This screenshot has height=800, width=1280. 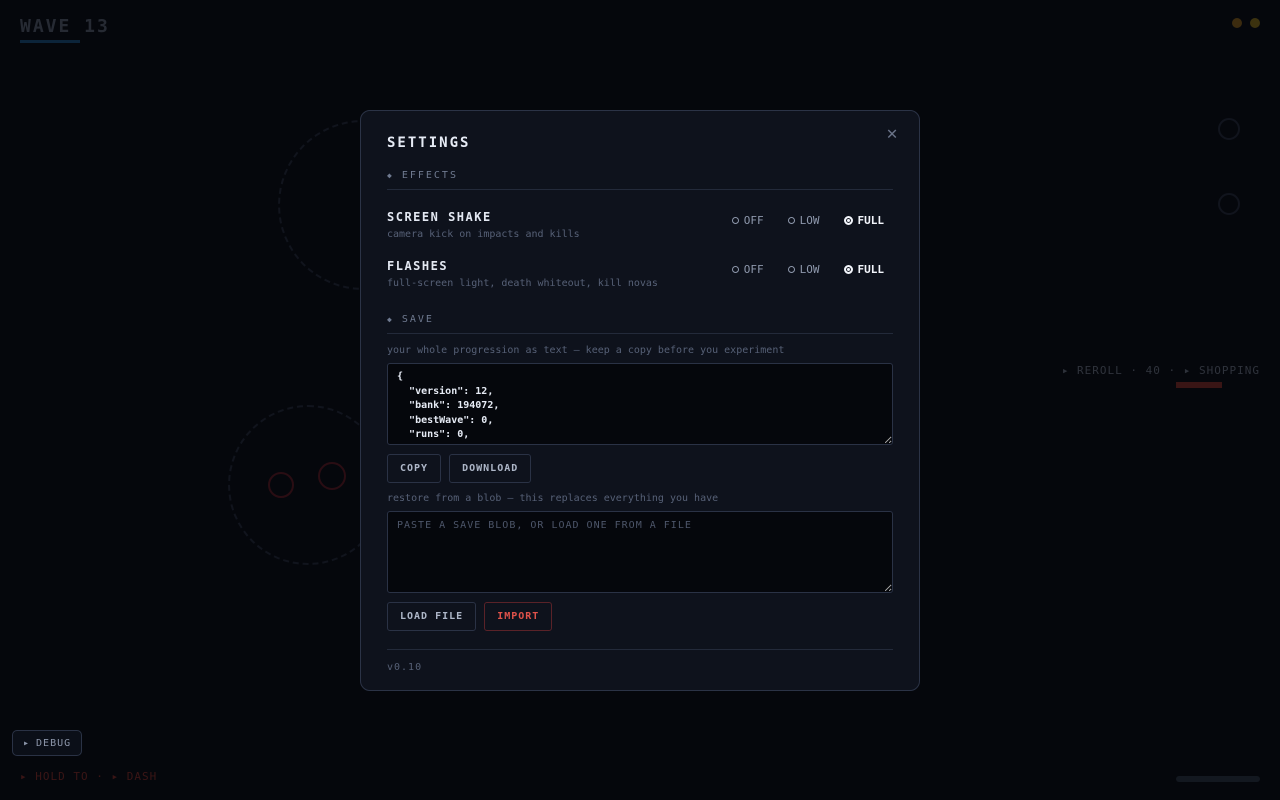 I want to click on caret-right-icon: ▸, so click(x=27, y=743).